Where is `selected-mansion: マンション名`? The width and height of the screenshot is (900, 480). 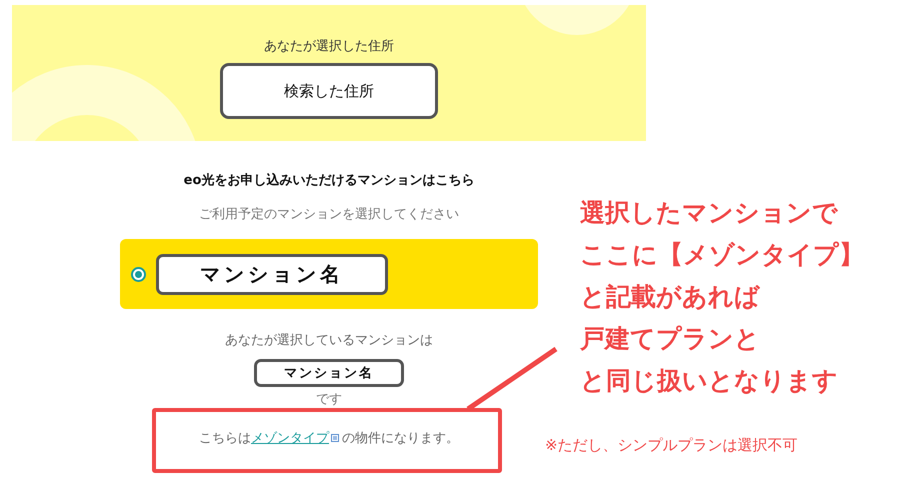
selected-mansion: マンション名 is located at coordinates (329, 373).